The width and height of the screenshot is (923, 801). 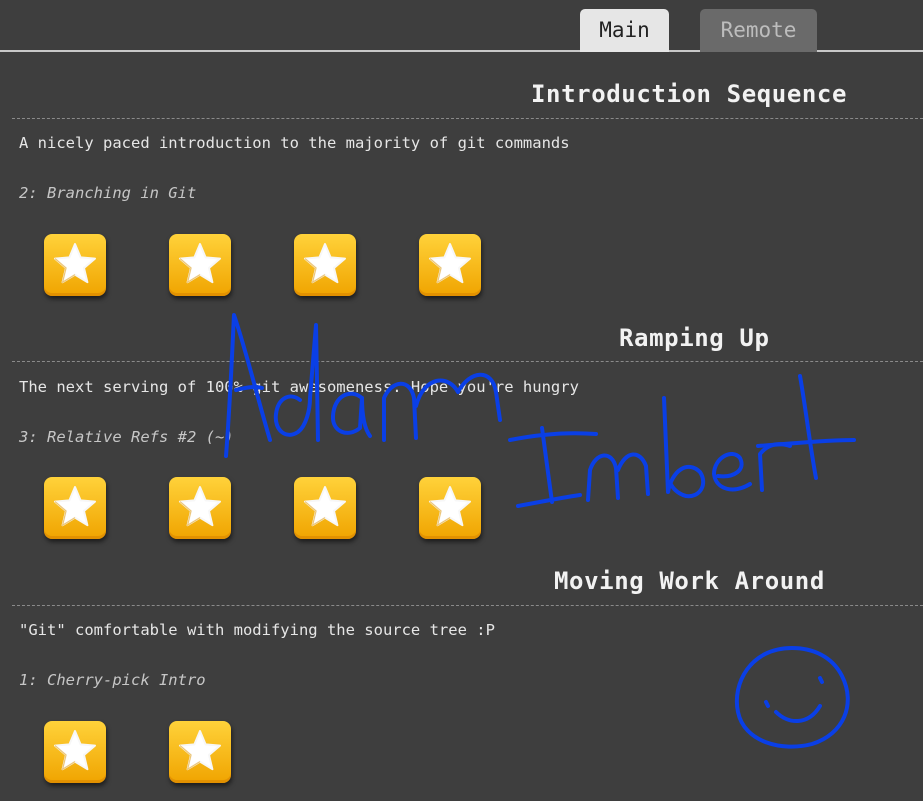 I want to click on sequence-title: Moving Work Around, so click(x=689, y=581).